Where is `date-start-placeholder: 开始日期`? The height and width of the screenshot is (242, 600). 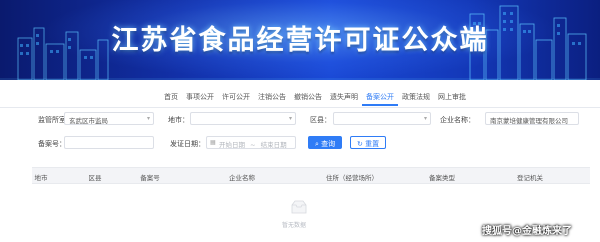 date-start-placeholder: 开始日期 is located at coordinates (232, 145).